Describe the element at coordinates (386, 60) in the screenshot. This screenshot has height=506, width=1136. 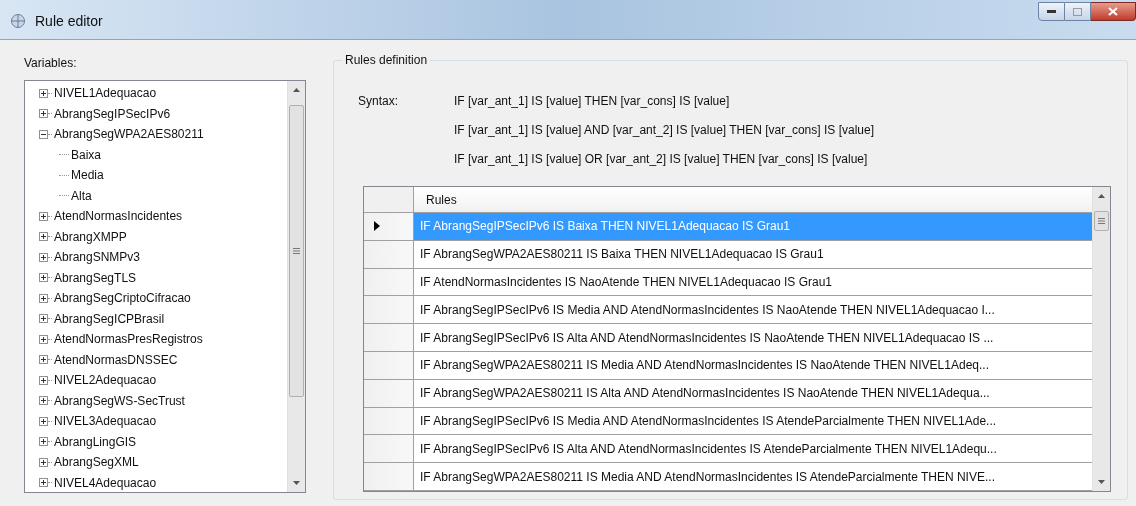
I see `group-title: Rules definition` at that location.